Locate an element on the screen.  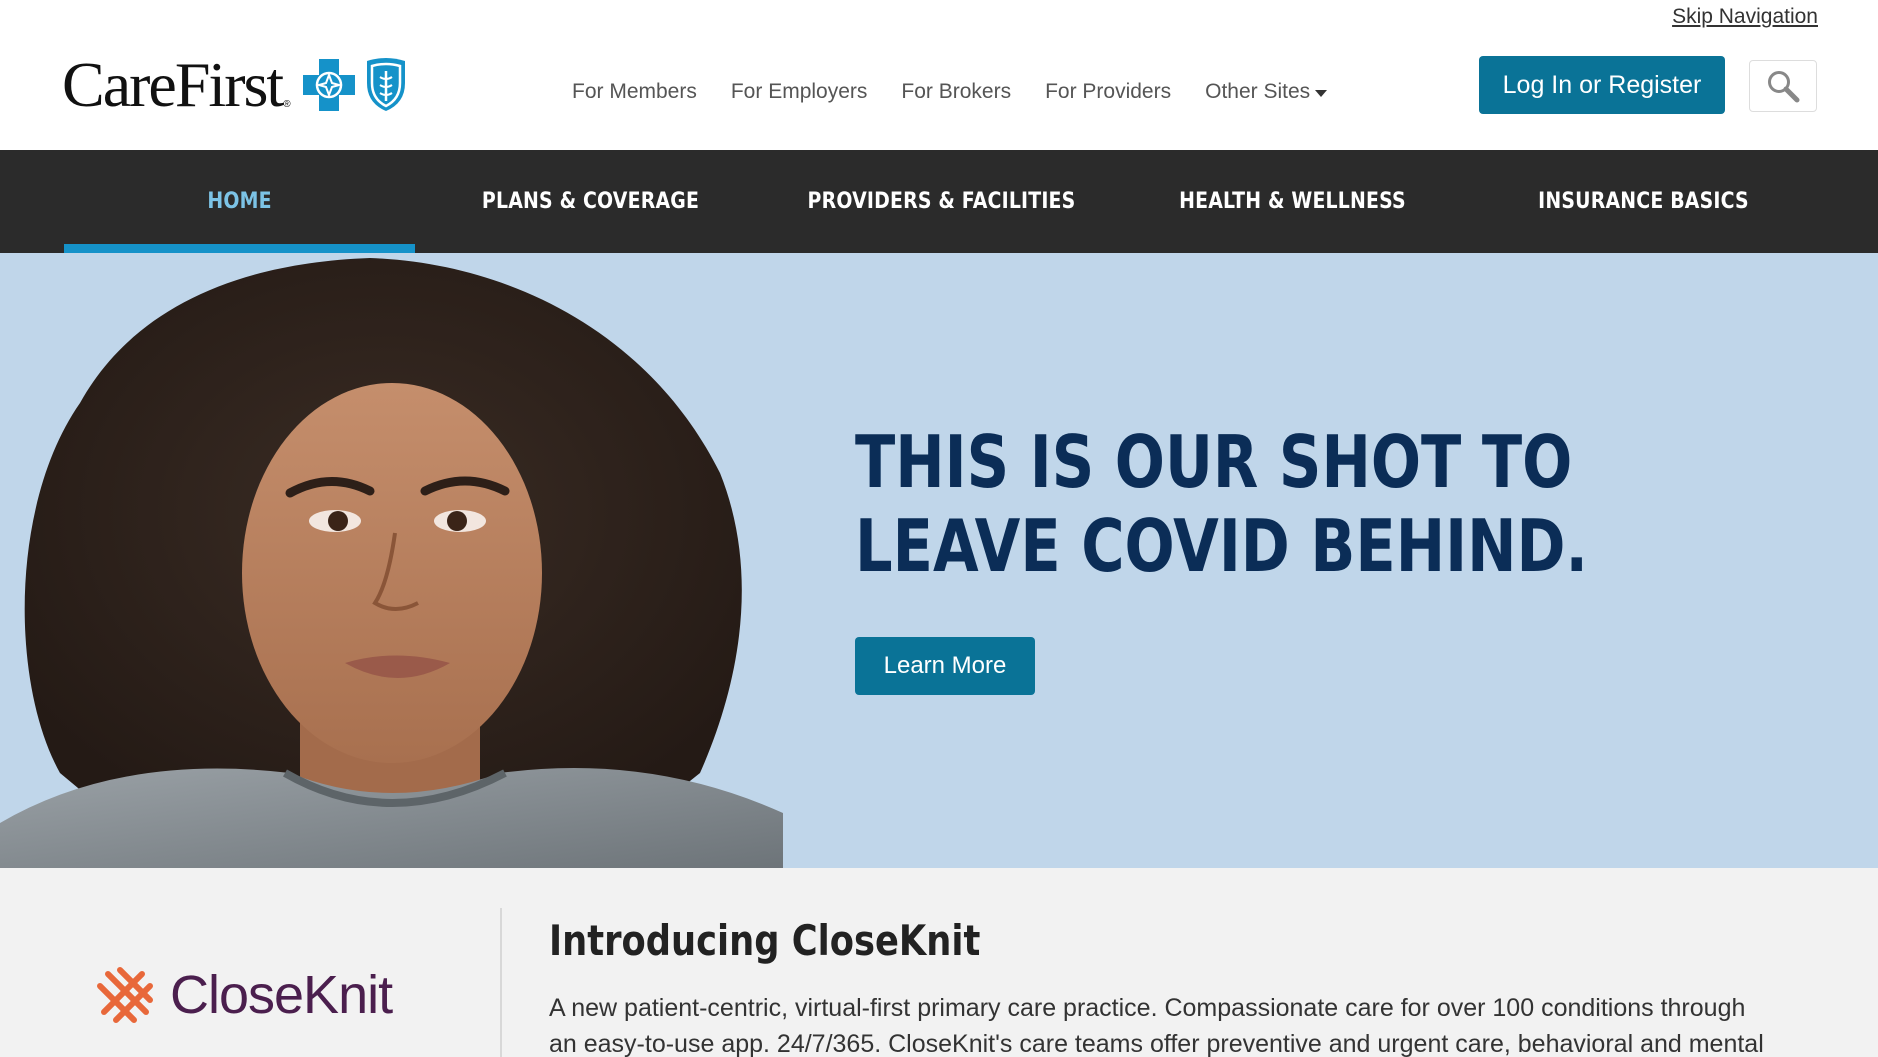
blue-cross-icon is located at coordinates (328, 85).